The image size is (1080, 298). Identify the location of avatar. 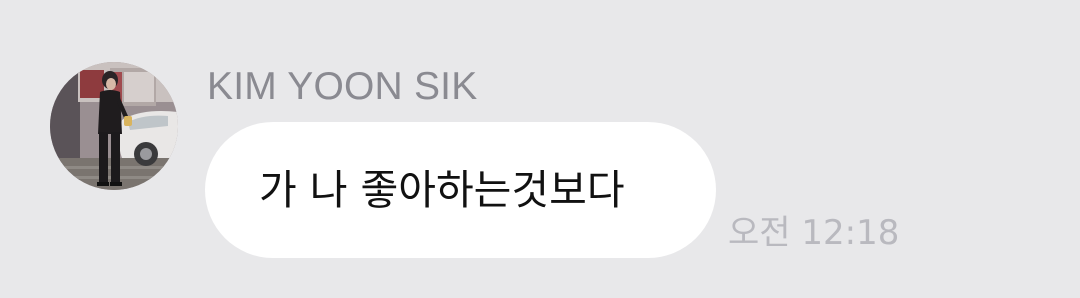
(114, 126).